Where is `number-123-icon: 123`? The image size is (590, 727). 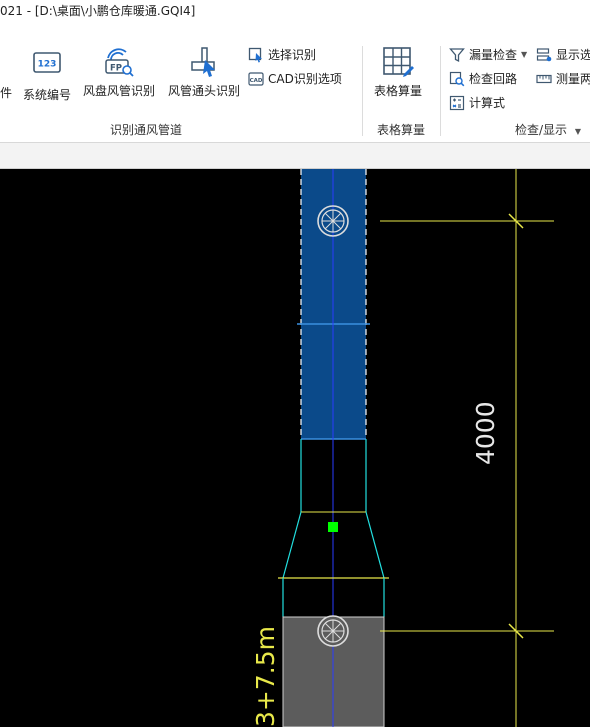
number-123-icon: 123 is located at coordinates (47, 62).